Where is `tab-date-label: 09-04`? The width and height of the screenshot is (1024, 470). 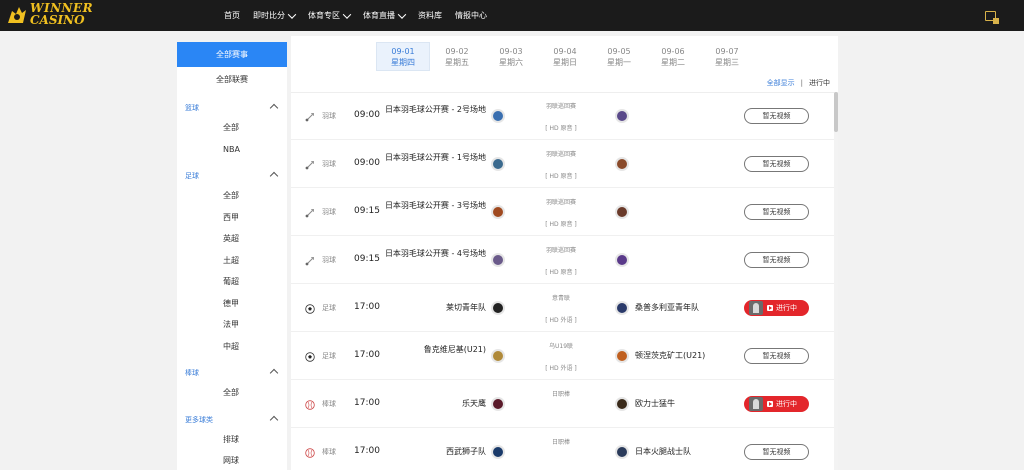 tab-date-label: 09-04 is located at coordinates (565, 51).